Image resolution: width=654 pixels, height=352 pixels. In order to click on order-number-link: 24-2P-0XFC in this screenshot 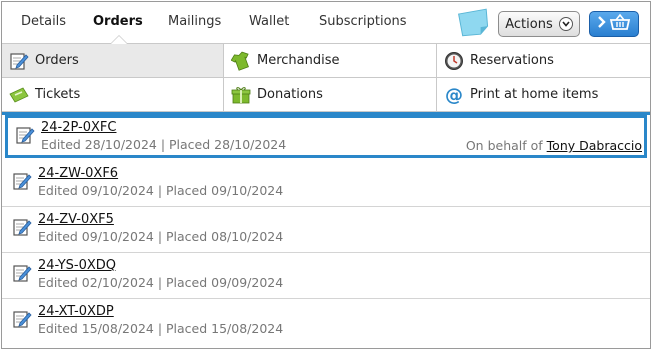, I will do `click(78, 127)`.